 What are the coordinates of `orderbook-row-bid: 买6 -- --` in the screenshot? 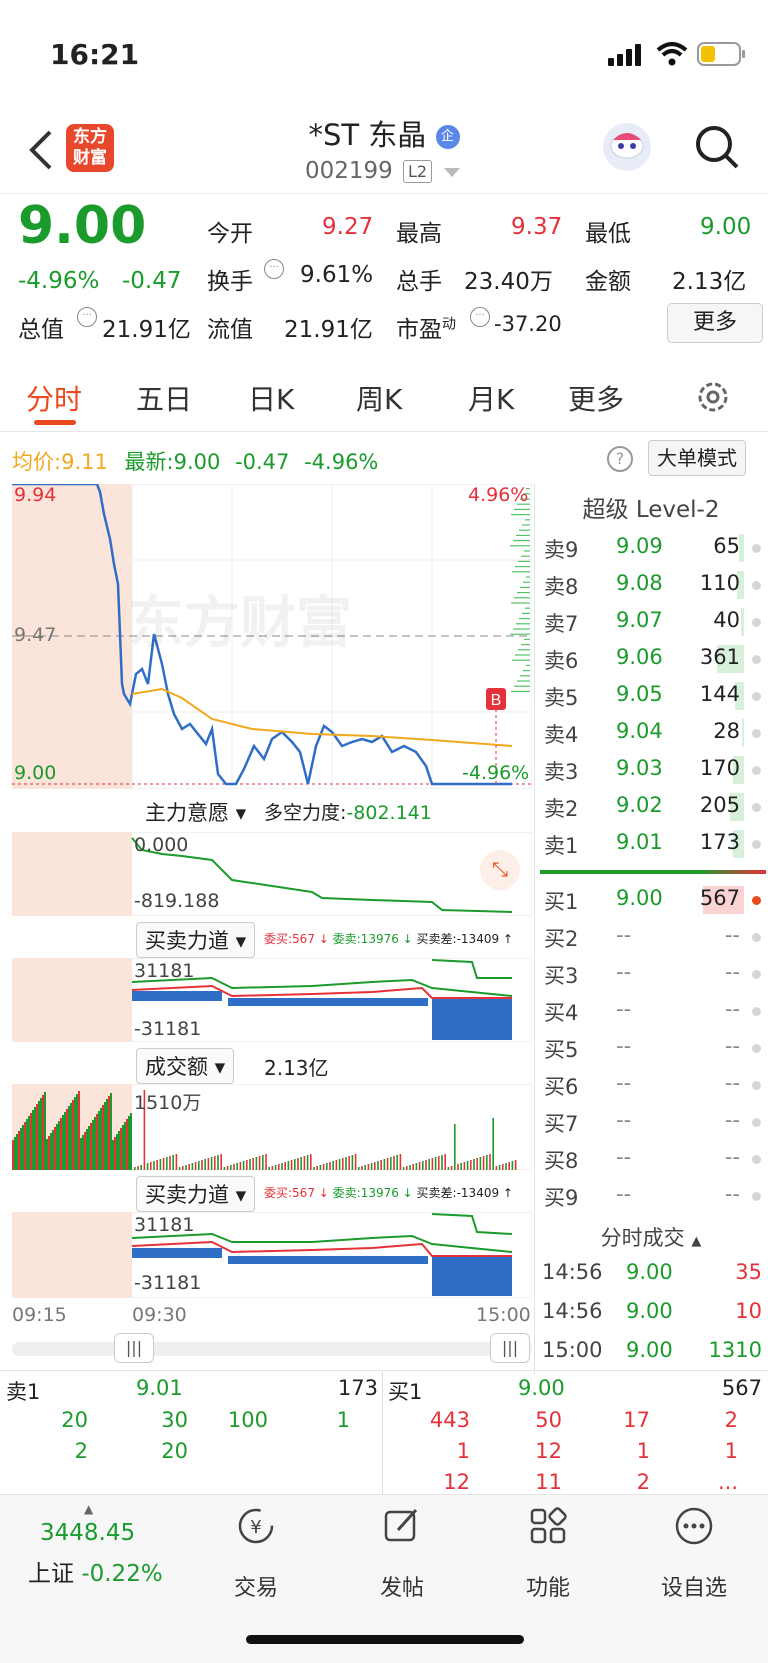 It's located at (653, 1085).